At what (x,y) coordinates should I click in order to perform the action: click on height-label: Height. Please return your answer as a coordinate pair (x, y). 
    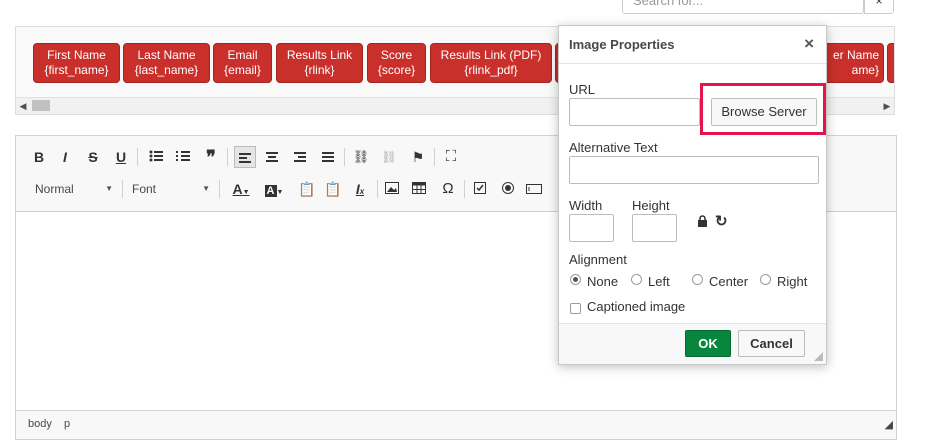
    Looking at the image, I should click on (651, 205).